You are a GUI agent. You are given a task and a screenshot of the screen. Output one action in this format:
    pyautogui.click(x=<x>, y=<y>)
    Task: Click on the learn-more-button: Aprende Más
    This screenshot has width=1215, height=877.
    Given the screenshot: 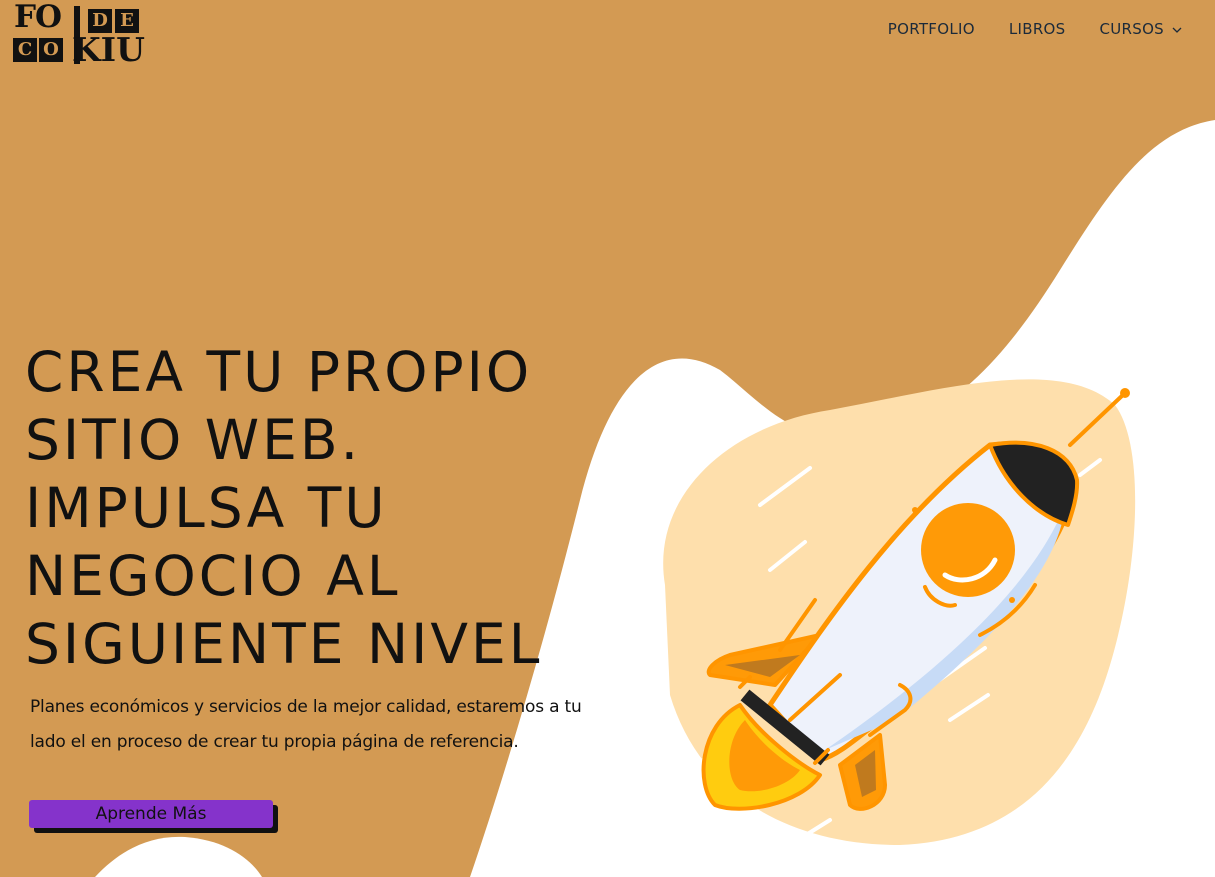 What is the action you would take?
    pyautogui.click(x=151, y=814)
    